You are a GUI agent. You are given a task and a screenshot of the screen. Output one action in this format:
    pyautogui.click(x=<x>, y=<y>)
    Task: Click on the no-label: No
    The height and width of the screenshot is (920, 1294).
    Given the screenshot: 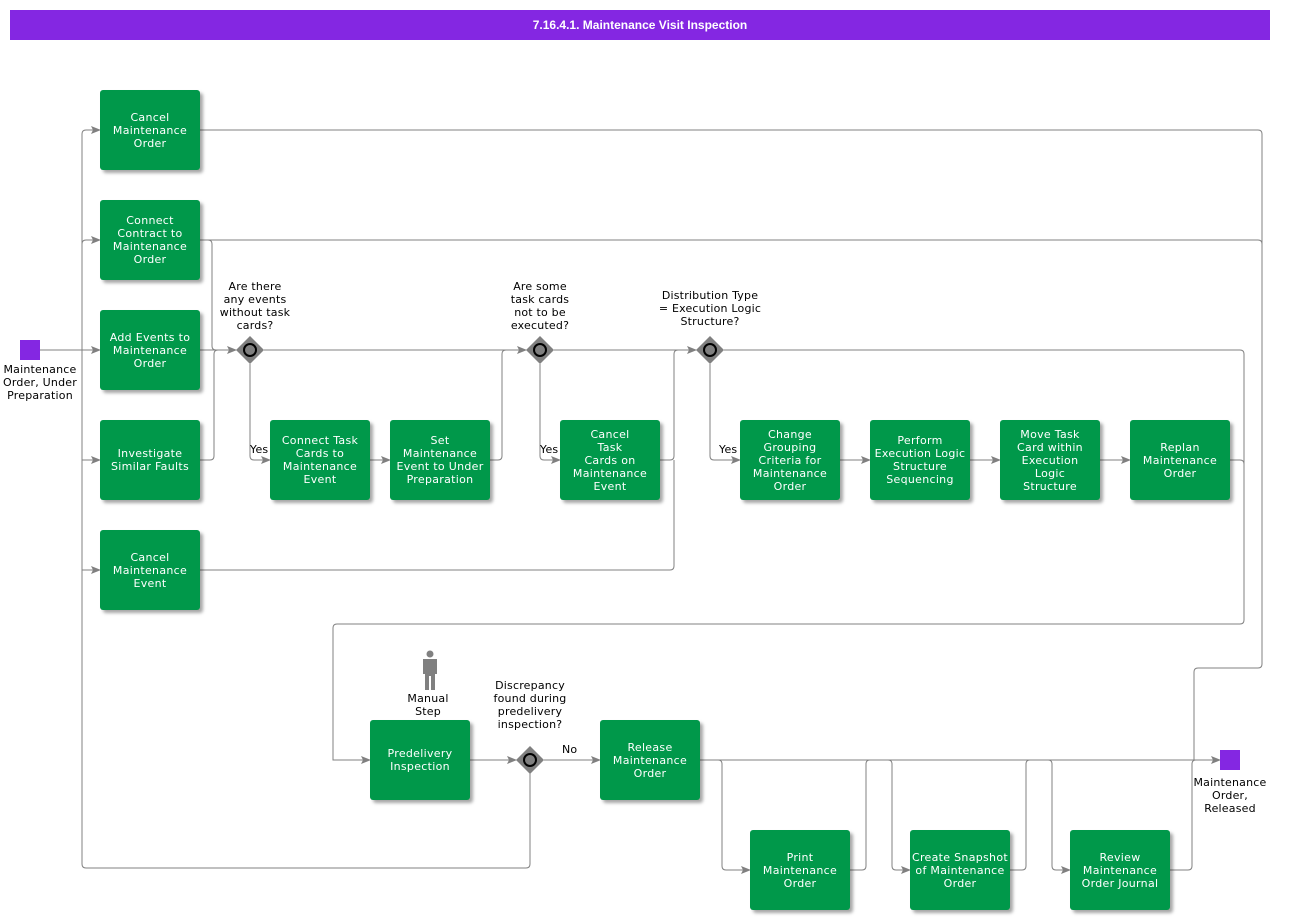 What is the action you would take?
    pyautogui.click(x=570, y=749)
    